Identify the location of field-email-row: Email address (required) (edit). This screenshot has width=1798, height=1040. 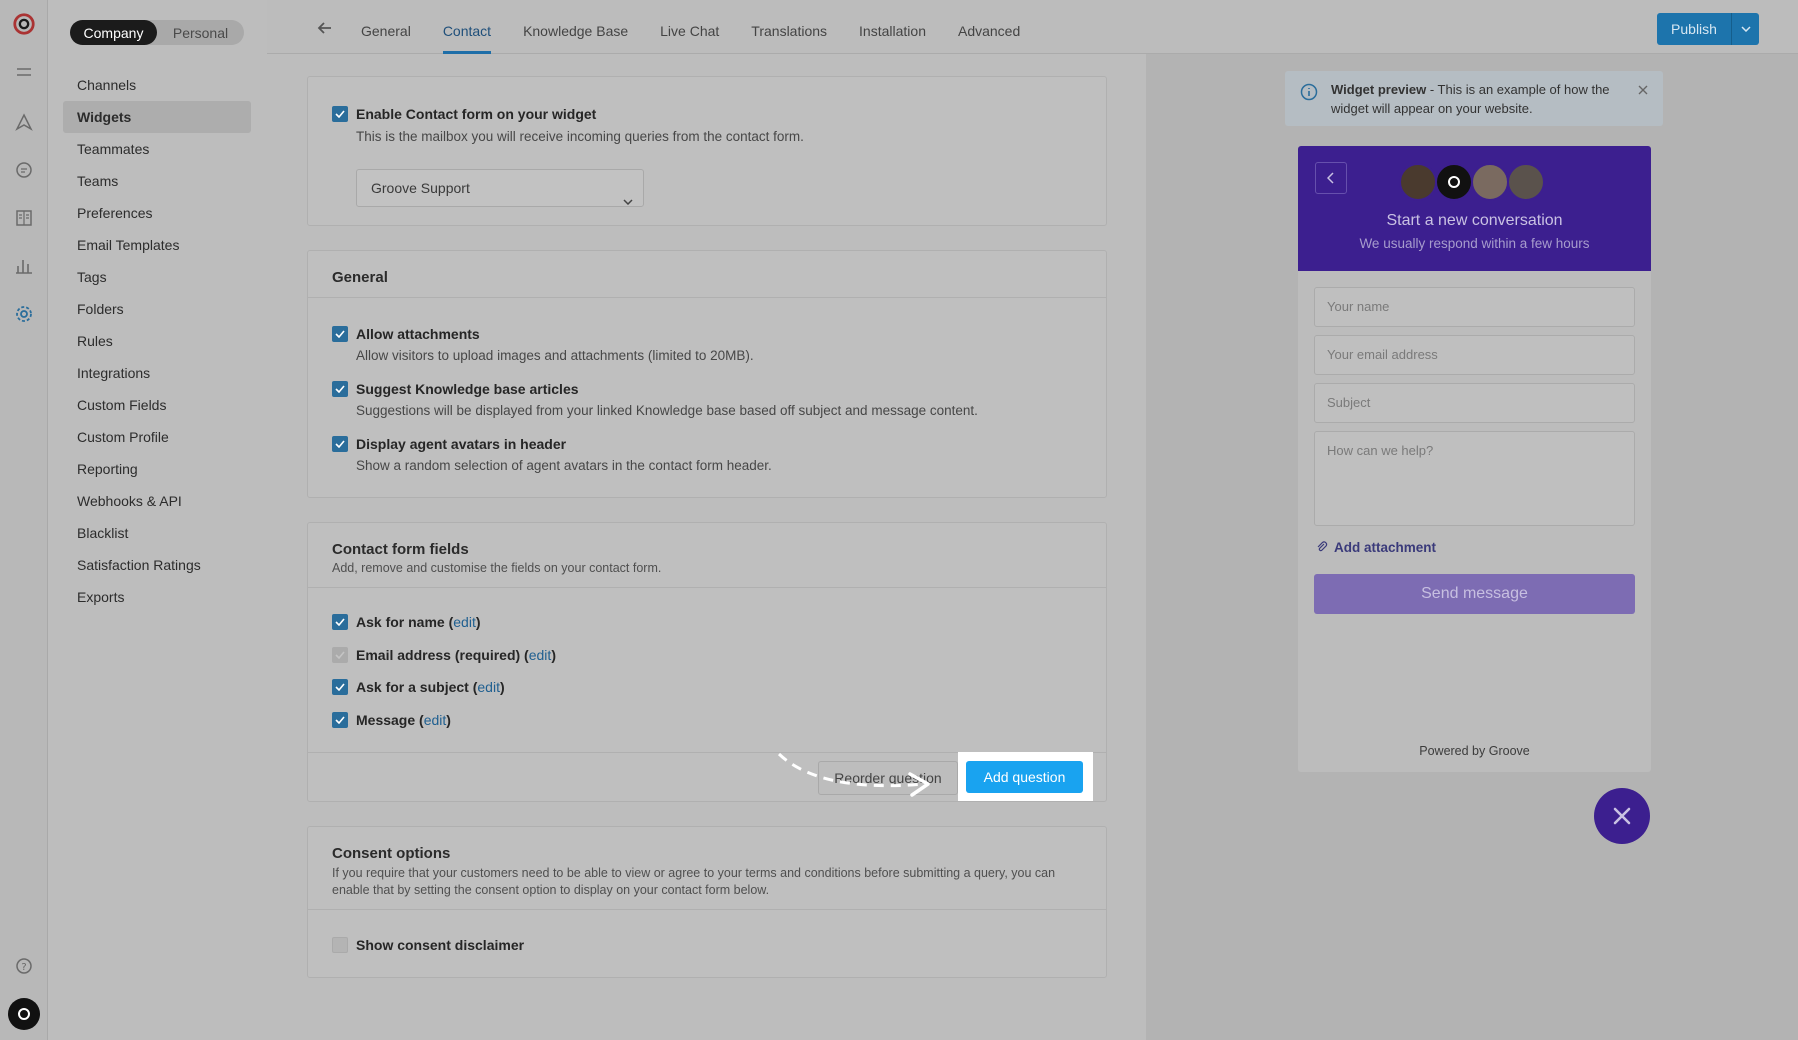
(456, 655).